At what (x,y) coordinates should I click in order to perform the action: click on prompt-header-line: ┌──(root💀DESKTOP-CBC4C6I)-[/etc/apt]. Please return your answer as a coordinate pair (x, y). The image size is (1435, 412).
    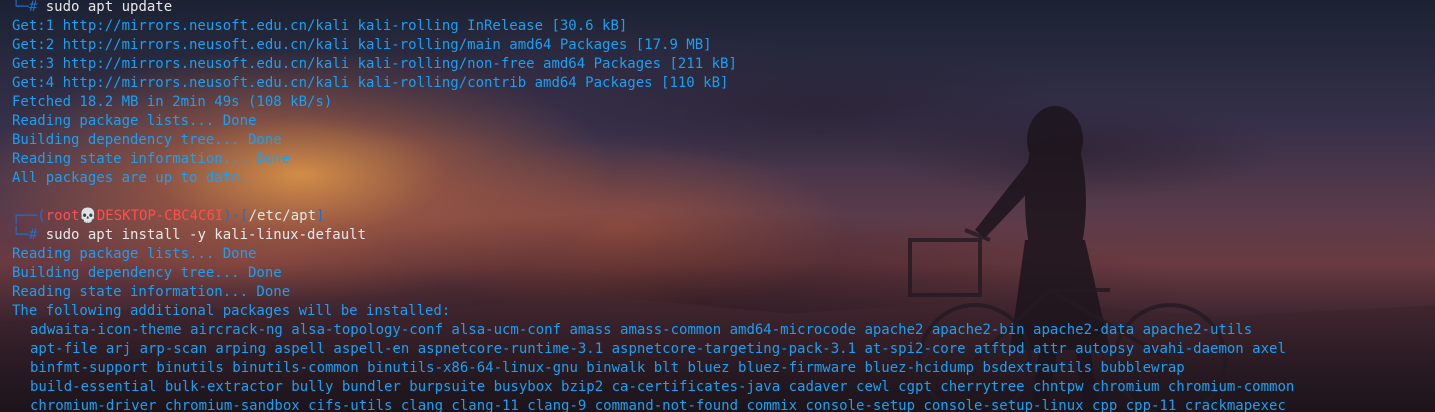
    Looking at the image, I should click on (723, 216).